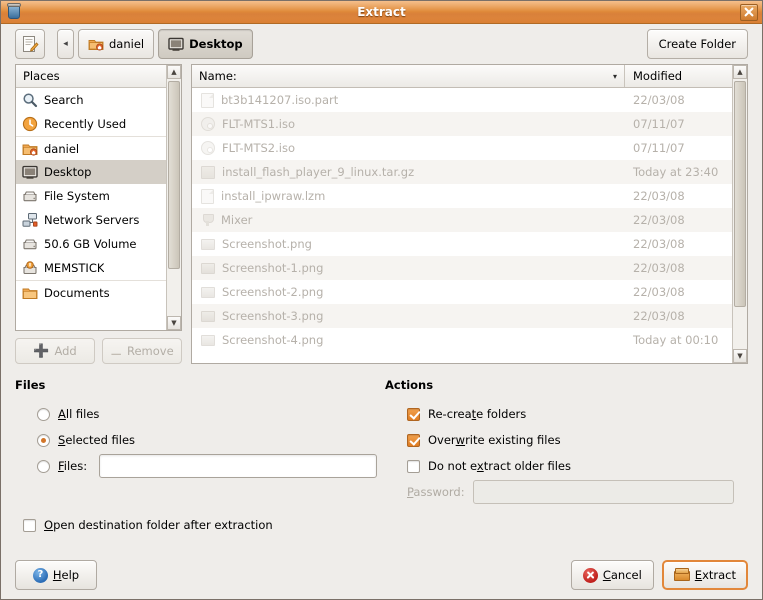 This screenshot has height=600, width=763. I want to click on column-header-name: Name: ▾, so click(408, 76).